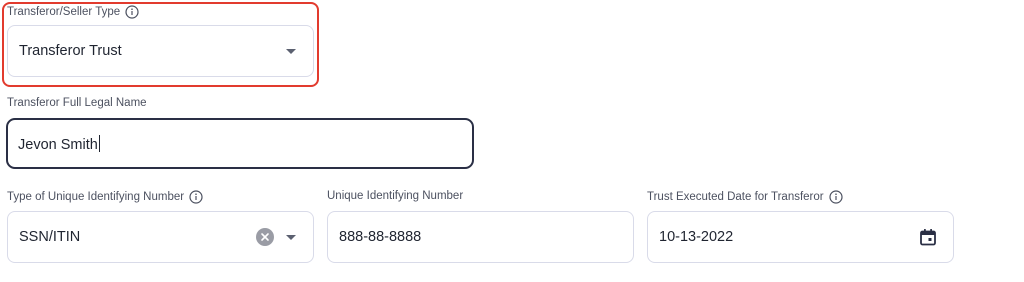 The height and width of the screenshot is (282, 1024). What do you see at coordinates (58, 144) in the screenshot?
I see `full-name-value: Jevon Smith` at bounding box center [58, 144].